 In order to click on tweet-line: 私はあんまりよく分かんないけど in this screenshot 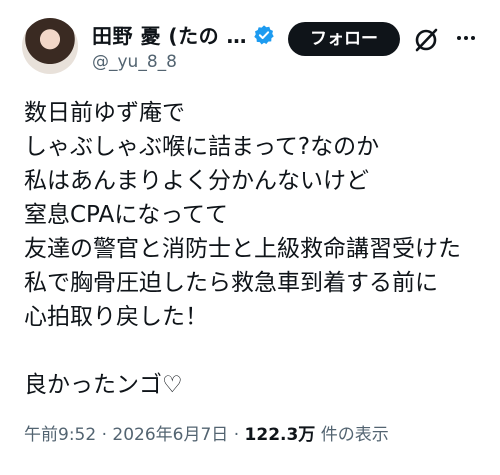, I will do `click(196, 181)`.